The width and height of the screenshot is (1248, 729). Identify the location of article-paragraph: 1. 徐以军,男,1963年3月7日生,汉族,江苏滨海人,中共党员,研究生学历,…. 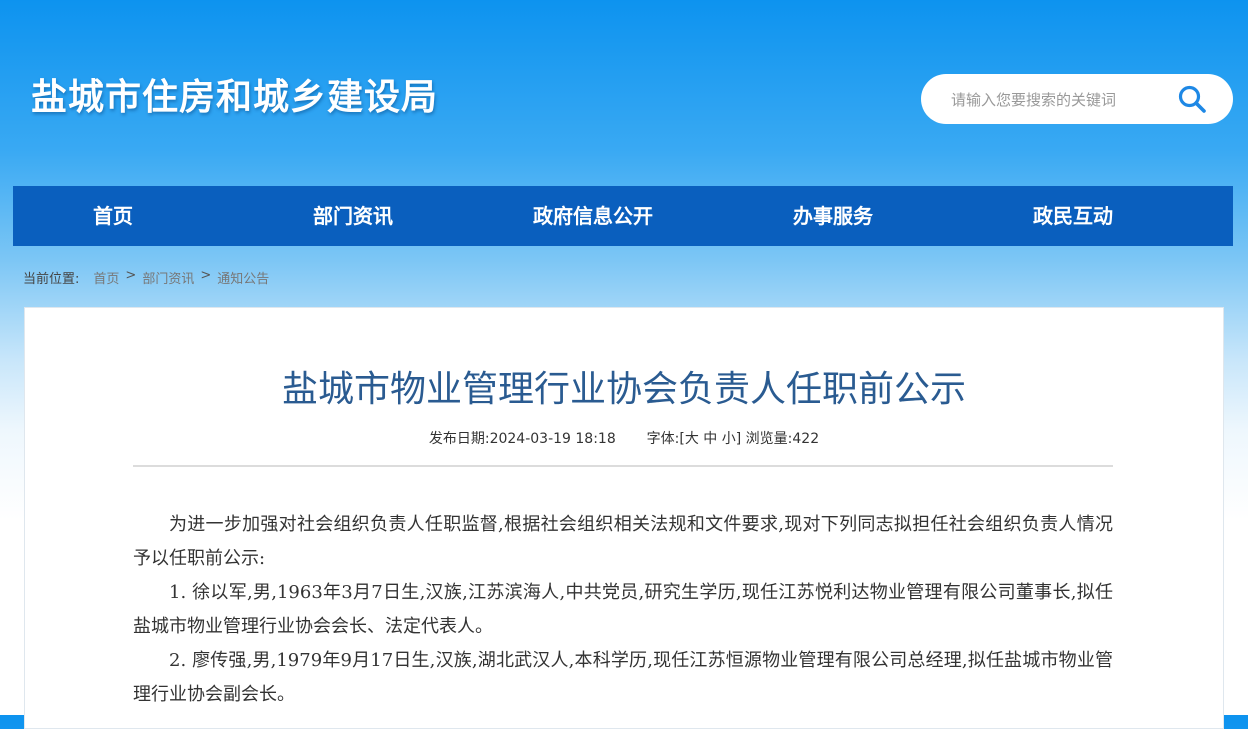
(623, 609).